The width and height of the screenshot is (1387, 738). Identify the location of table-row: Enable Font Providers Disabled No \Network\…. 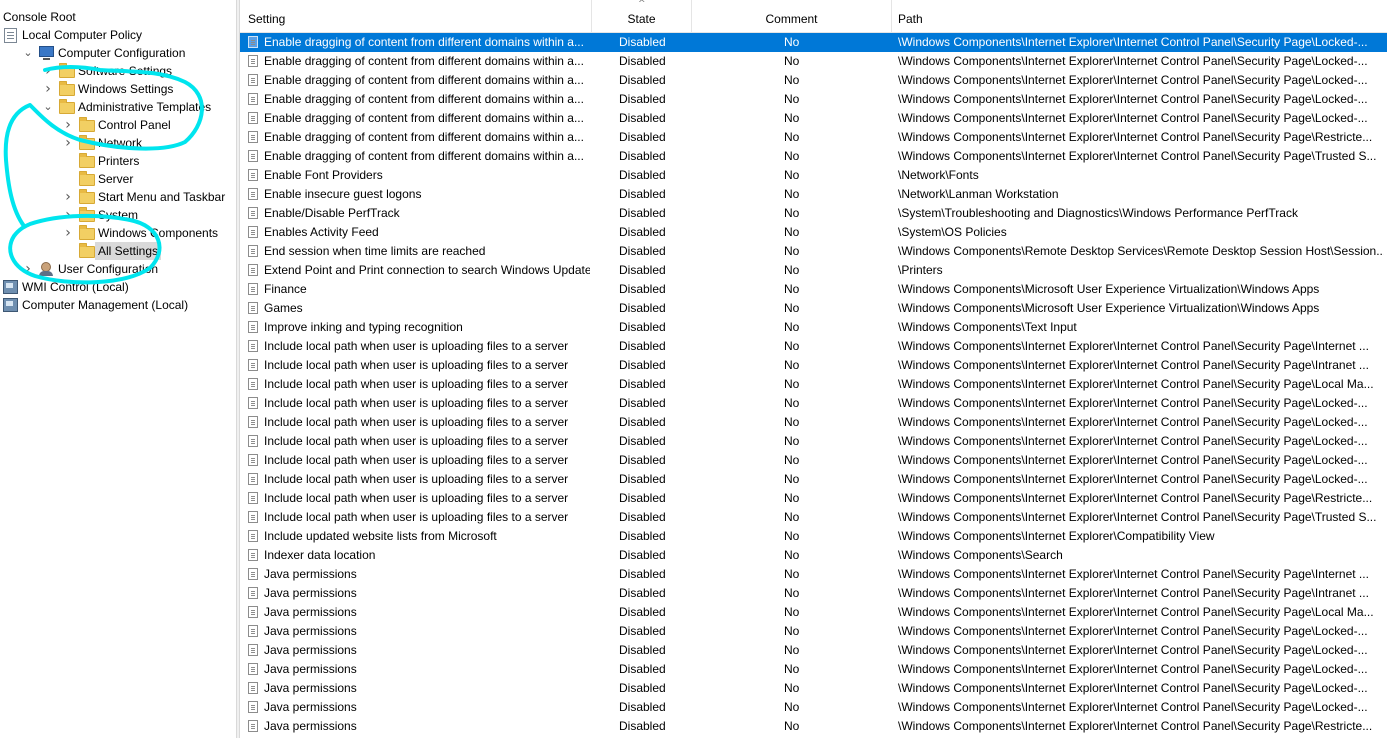
(813, 175).